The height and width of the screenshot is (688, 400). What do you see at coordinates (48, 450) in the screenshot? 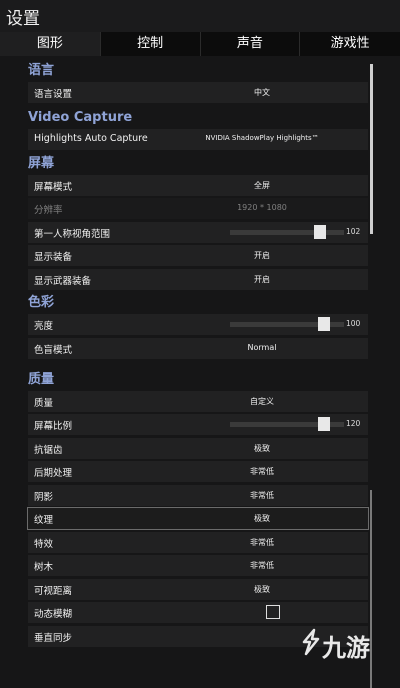
I see `setting-label: 抗锯齿` at bounding box center [48, 450].